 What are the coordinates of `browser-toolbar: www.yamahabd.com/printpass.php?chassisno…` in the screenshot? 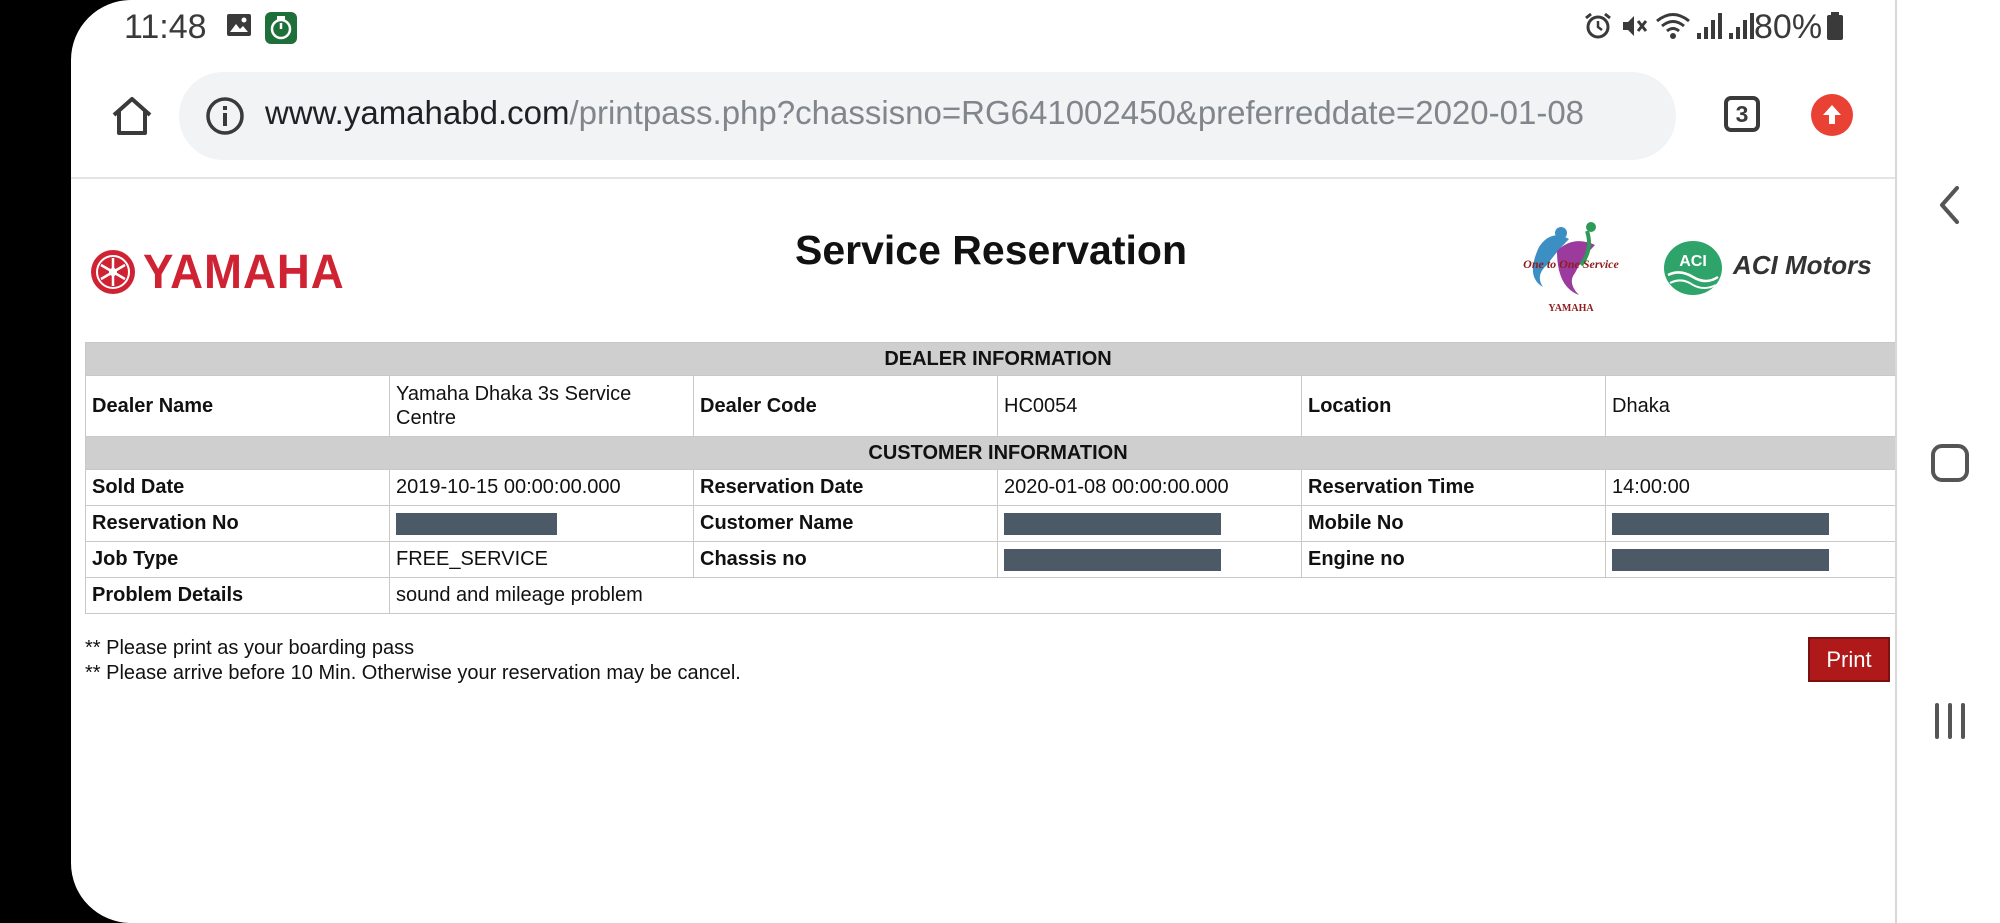 It's located at (983, 117).